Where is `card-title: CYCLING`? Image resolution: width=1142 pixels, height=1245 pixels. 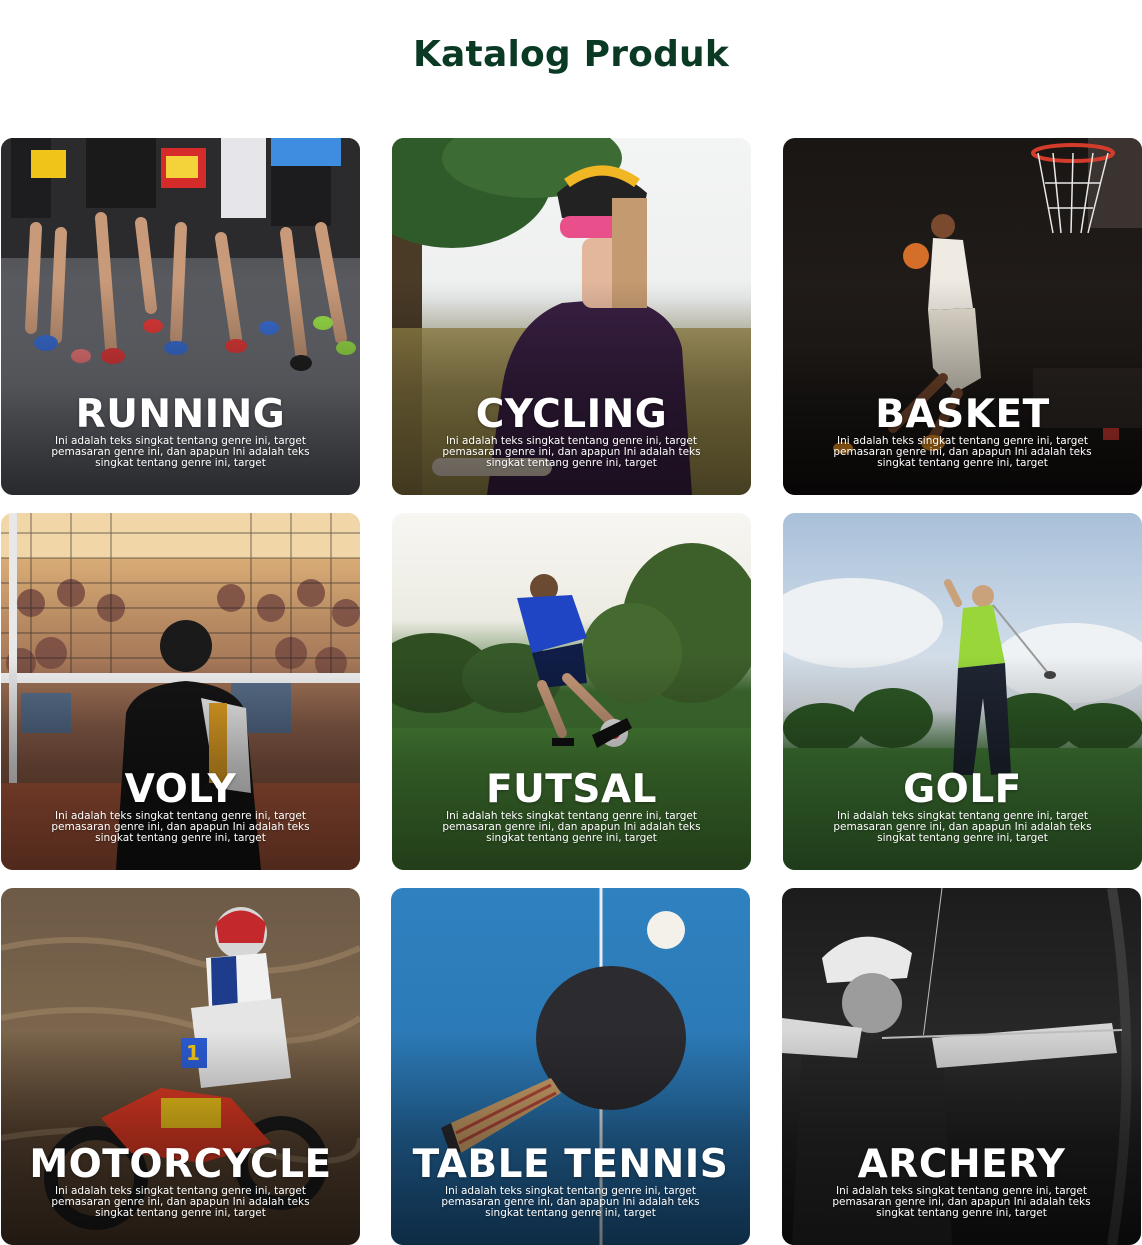
card-title: CYCLING is located at coordinates (571, 414).